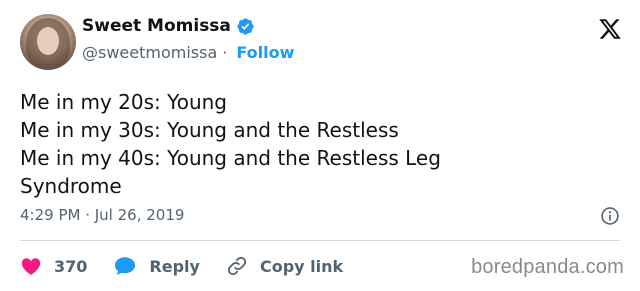 Image resolution: width=640 pixels, height=291 pixels. I want to click on author-handle-row: @sweetmomissa · Follow, so click(188, 52).